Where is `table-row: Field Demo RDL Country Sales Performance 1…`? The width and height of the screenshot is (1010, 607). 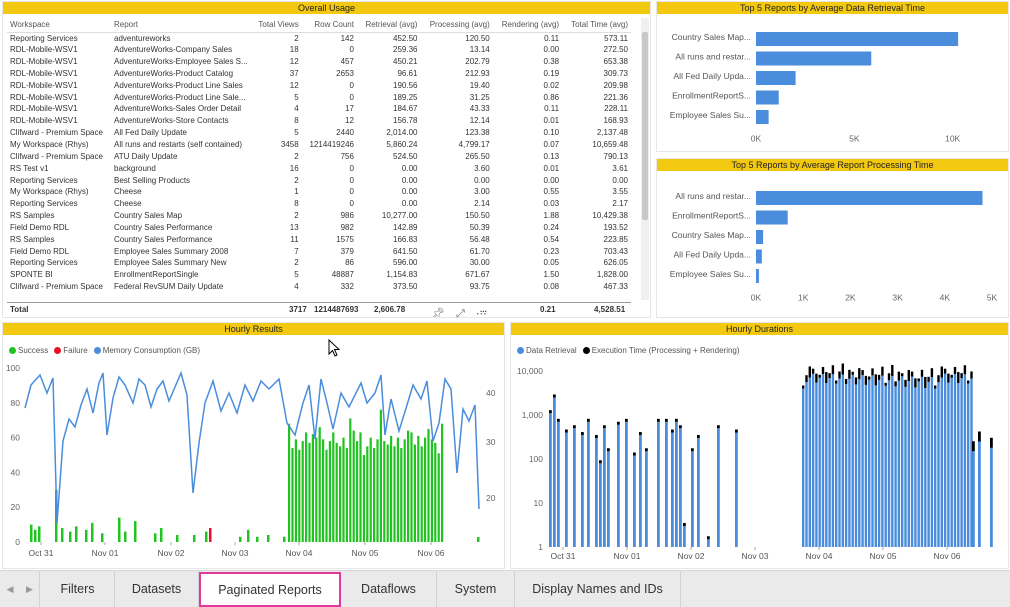
table-row: Field Demo RDL Country Sales Performance 1… is located at coordinates (319, 228).